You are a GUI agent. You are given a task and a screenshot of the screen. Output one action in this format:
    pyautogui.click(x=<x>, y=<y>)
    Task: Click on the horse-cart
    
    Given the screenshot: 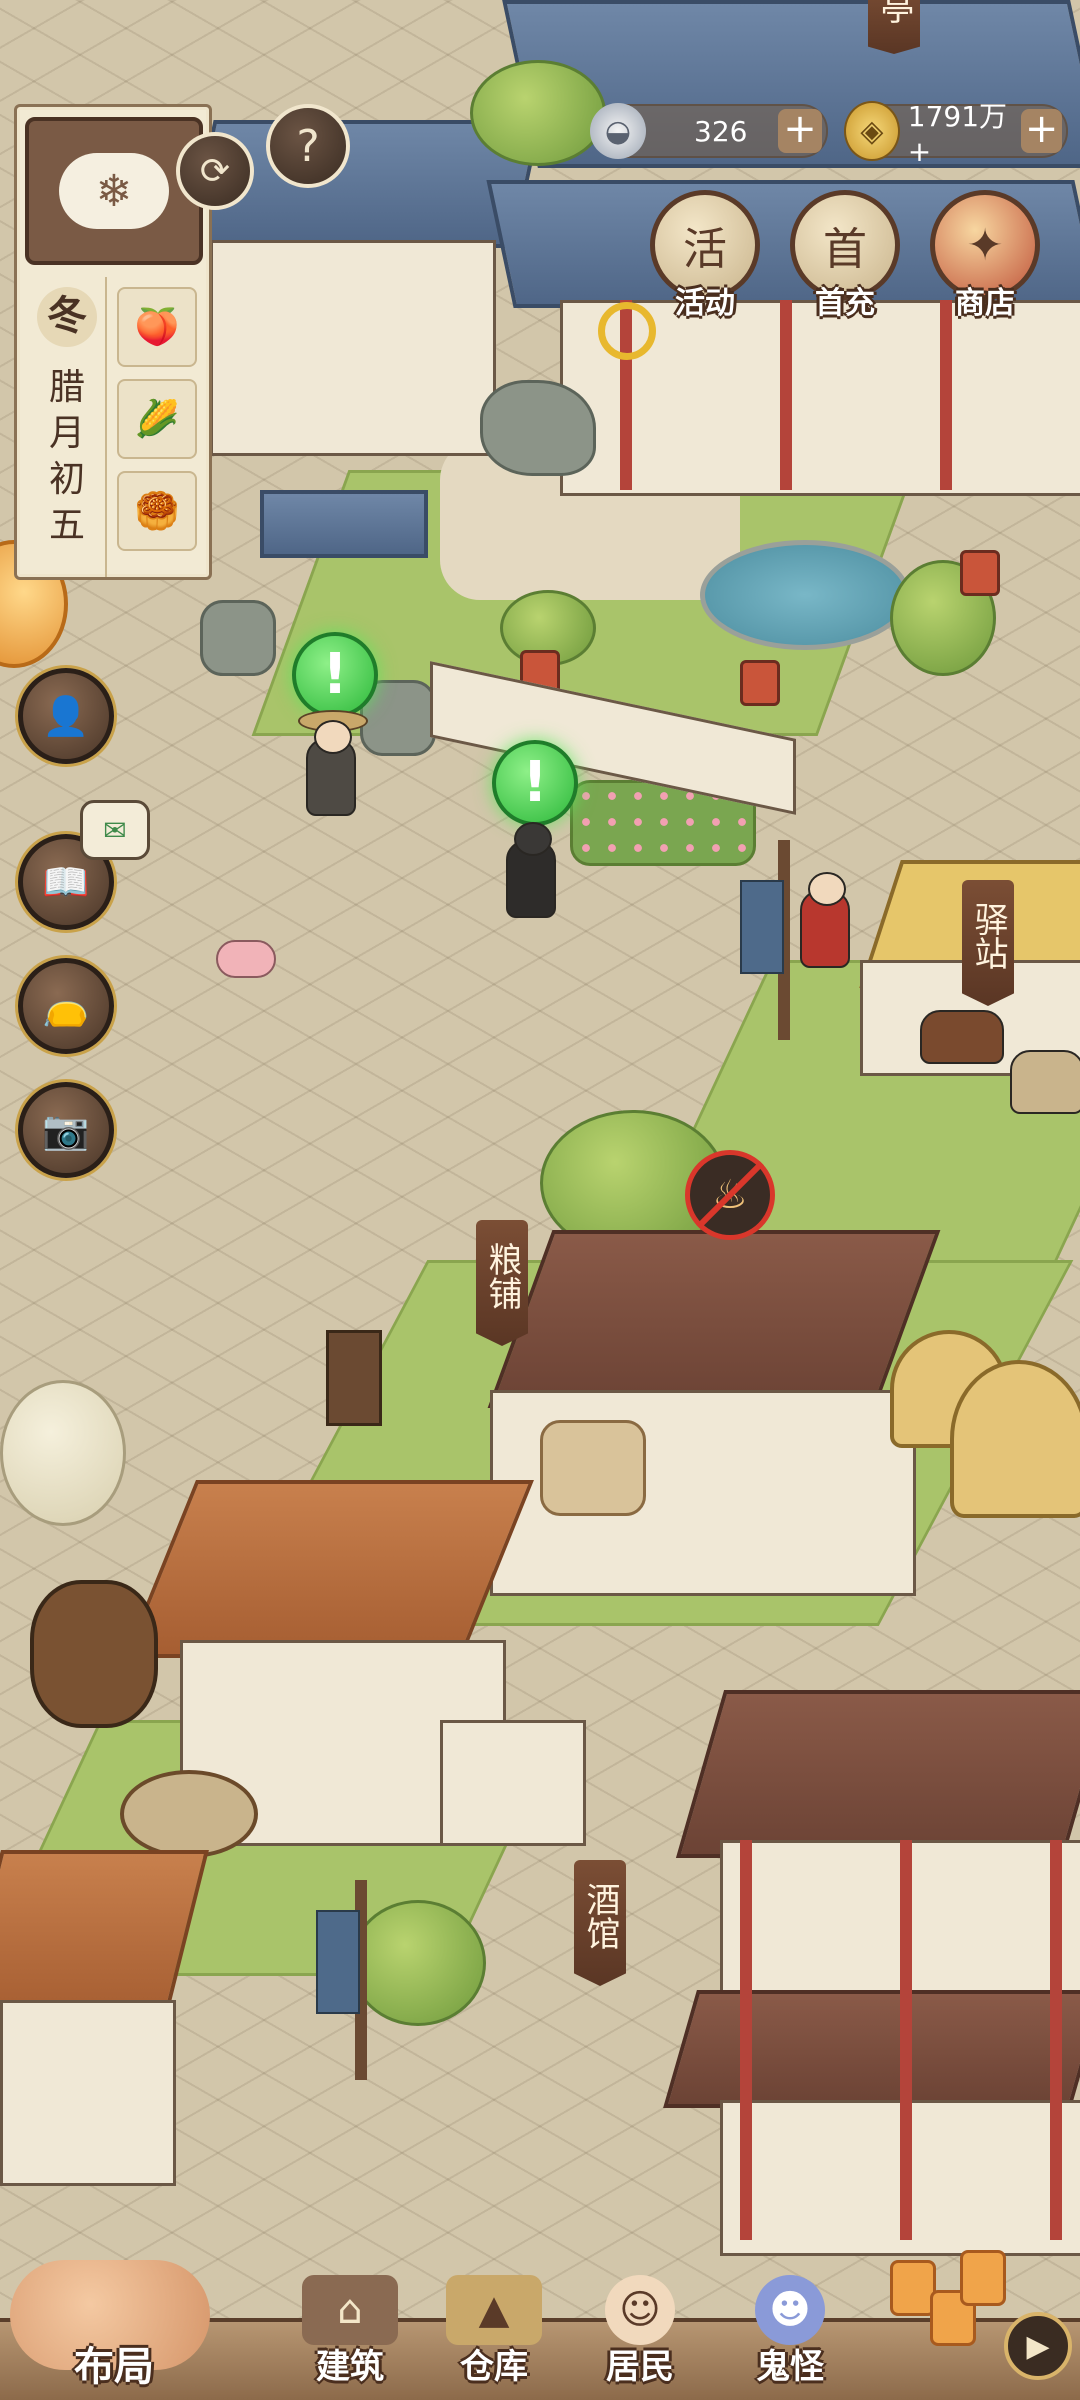 What is the action you would take?
    pyautogui.click(x=1045, y=1082)
    